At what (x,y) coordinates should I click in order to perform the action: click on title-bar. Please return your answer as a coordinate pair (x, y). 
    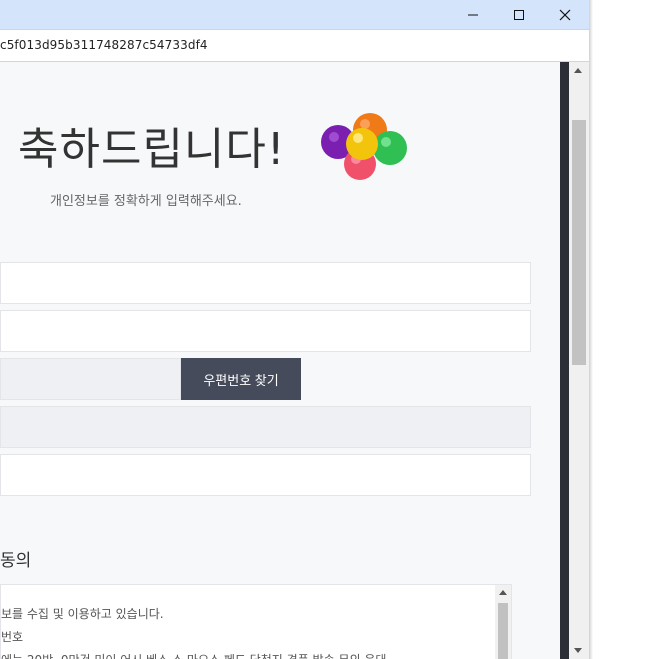
    Looking at the image, I should click on (294, 14).